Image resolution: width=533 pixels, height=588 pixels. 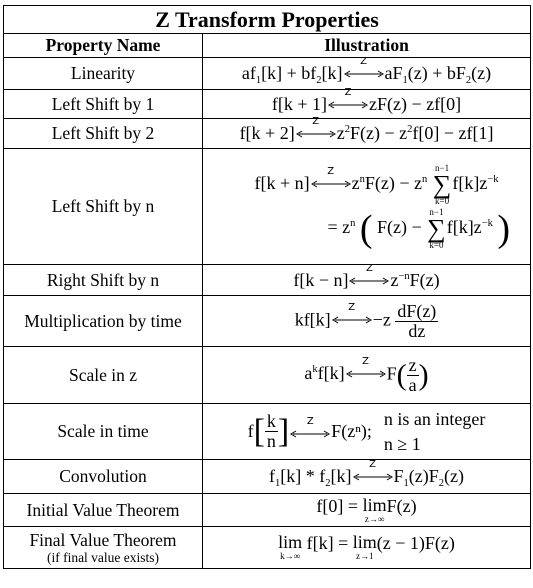 What do you see at coordinates (103, 375) in the screenshot?
I see `property-name: Scale in z` at bounding box center [103, 375].